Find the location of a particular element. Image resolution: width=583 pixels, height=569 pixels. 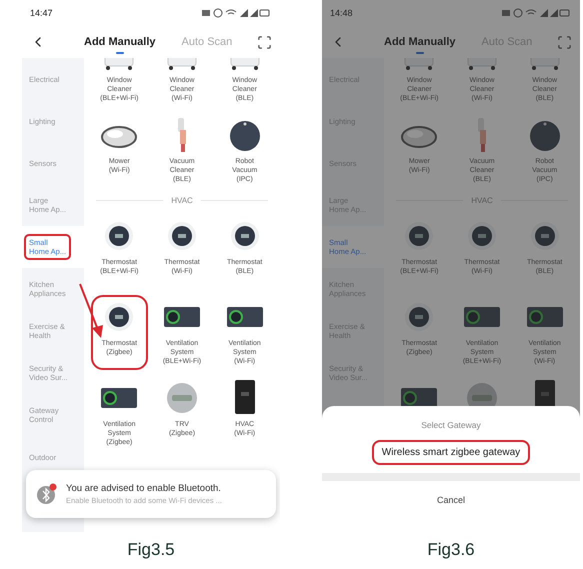

status-time: 14:47 is located at coordinates (41, 13).